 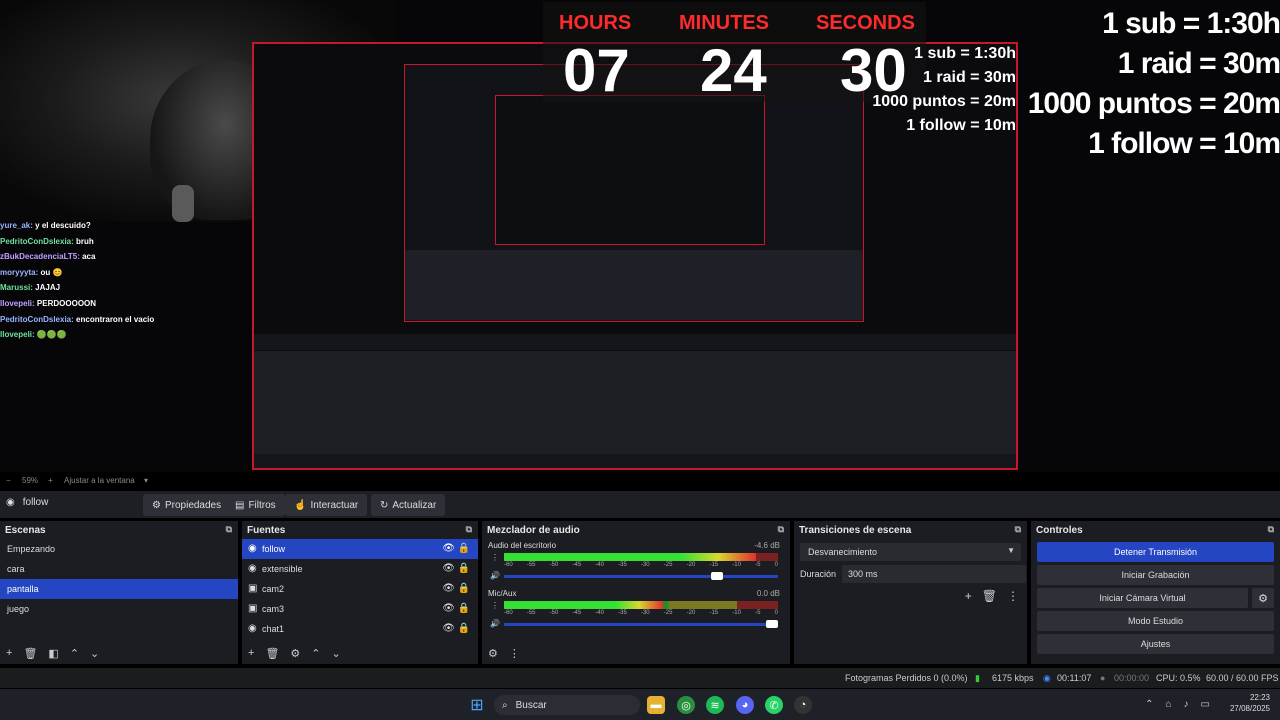 I want to click on add-transition-icon: +, so click(x=968, y=596).